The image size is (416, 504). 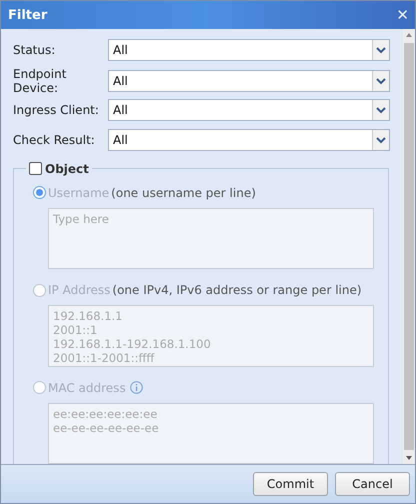 I want to click on option-label: MAC address, so click(x=87, y=387).